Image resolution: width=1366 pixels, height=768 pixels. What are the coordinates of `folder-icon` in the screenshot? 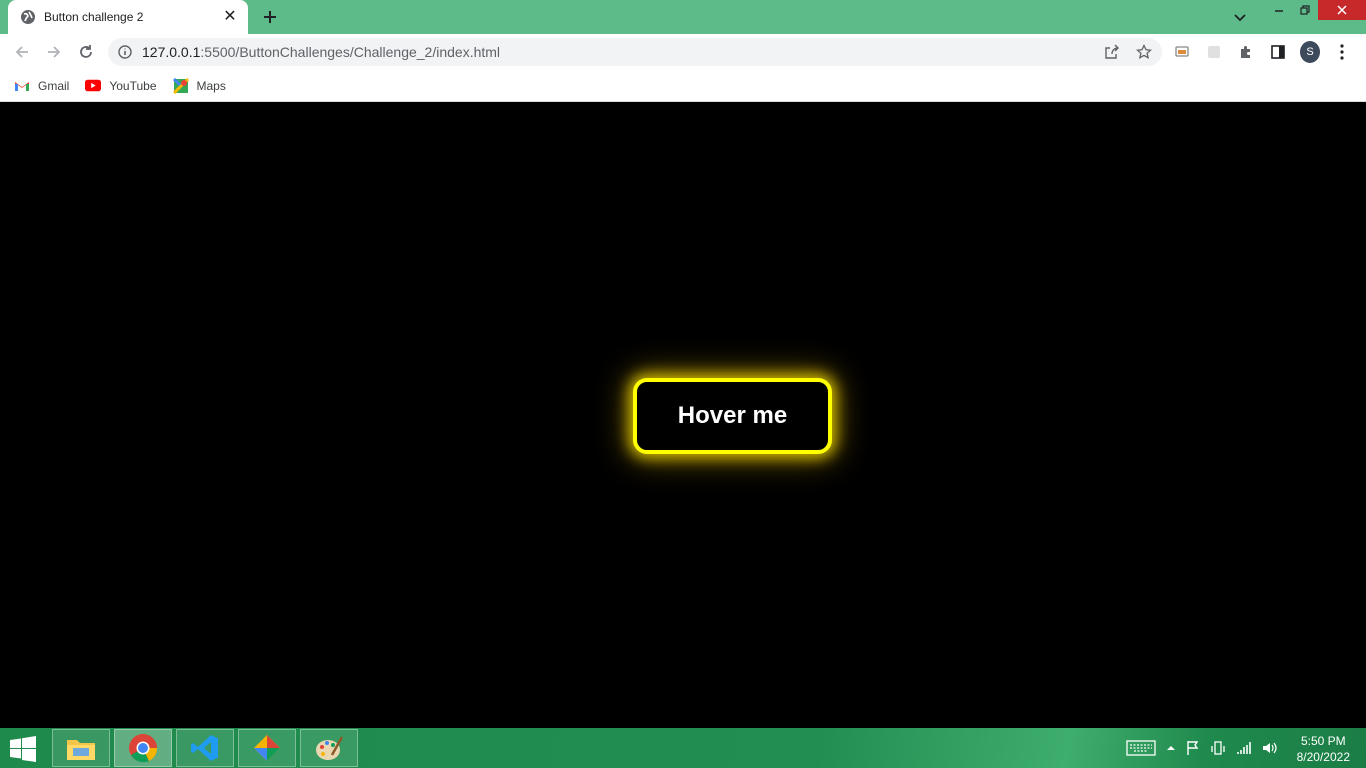 It's located at (81, 750).